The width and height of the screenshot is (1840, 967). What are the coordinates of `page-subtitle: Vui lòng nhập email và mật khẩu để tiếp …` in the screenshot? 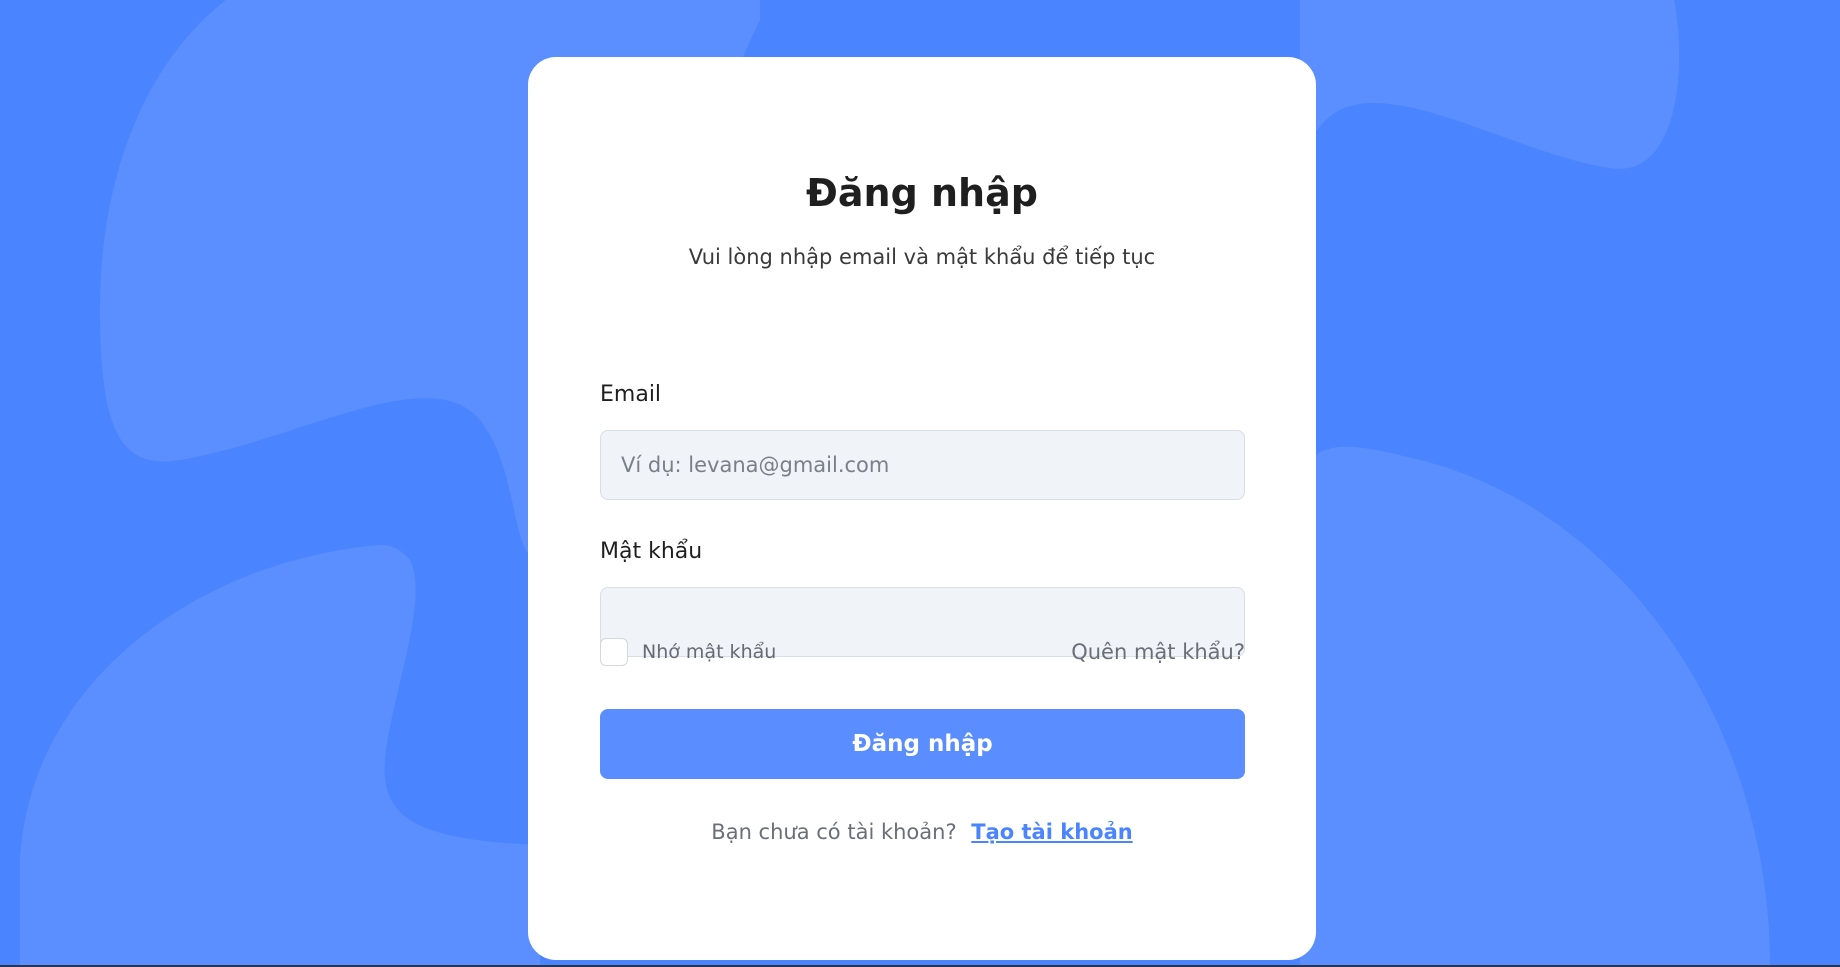 It's located at (922, 257).